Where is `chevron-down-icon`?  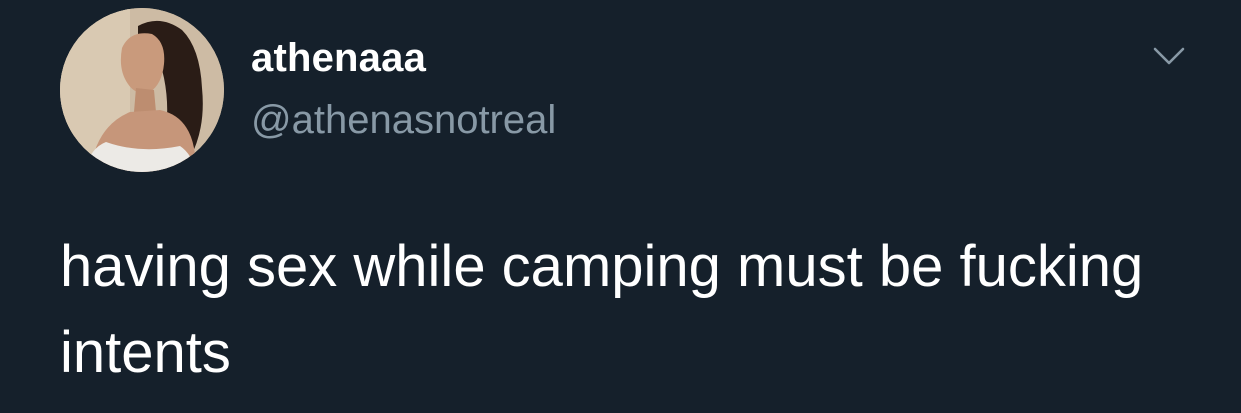 chevron-down-icon is located at coordinates (1169, 58).